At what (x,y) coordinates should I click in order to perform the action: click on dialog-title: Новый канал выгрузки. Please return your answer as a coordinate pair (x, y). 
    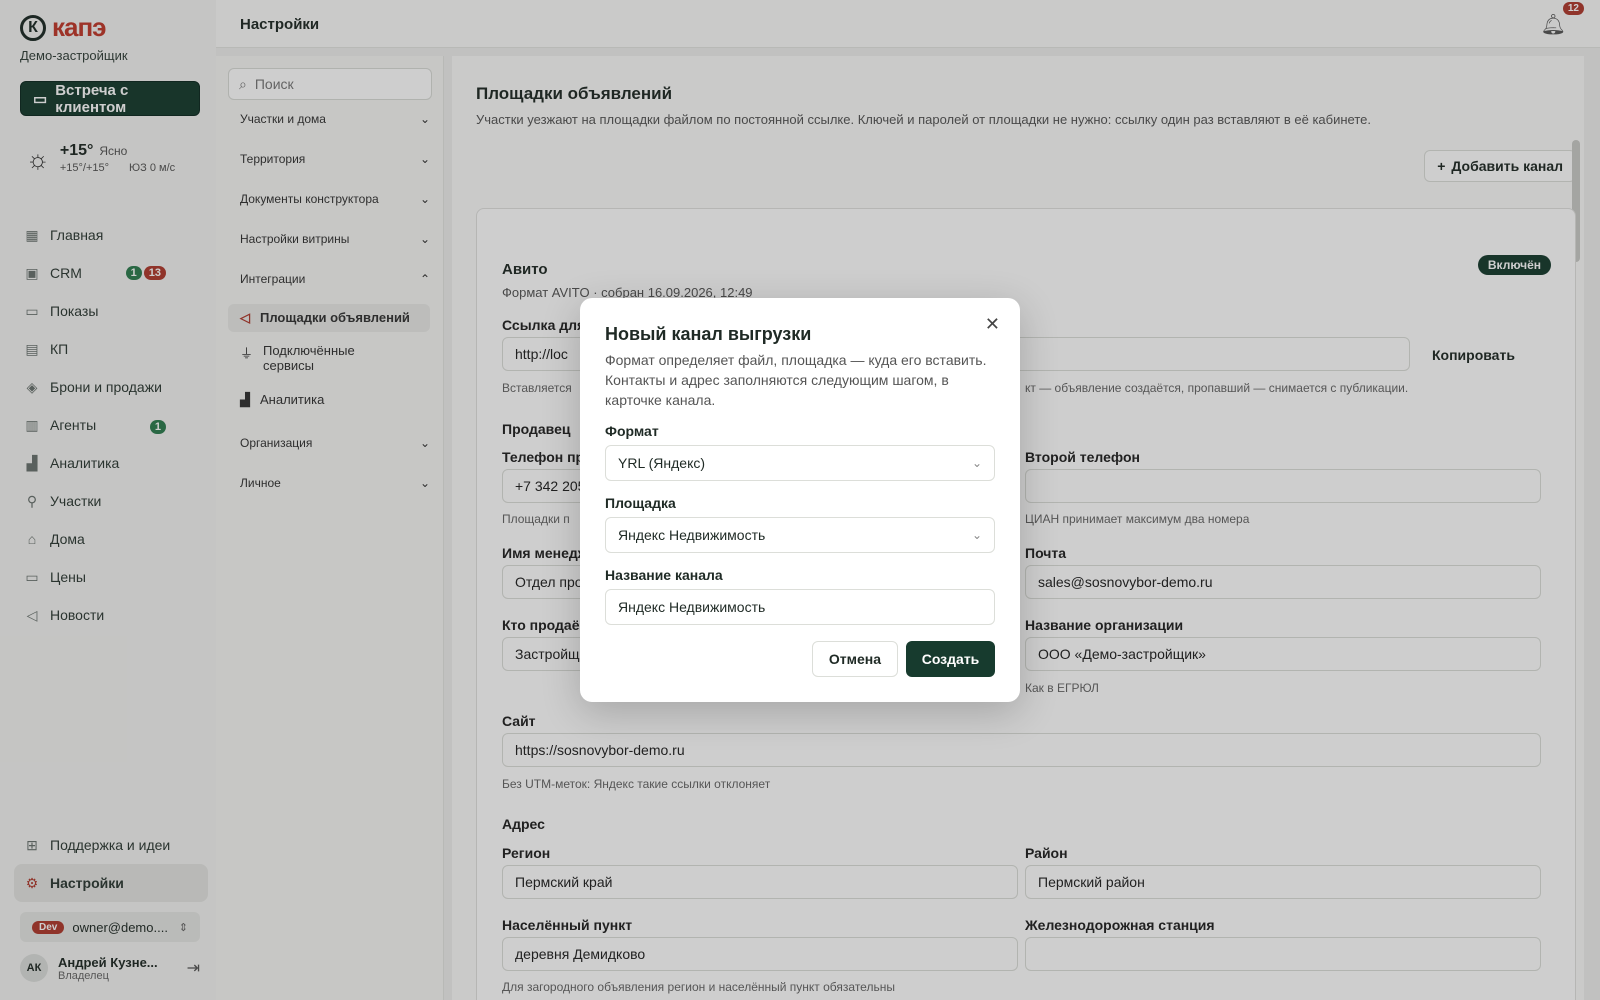
    Looking at the image, I should click on (708, 334).